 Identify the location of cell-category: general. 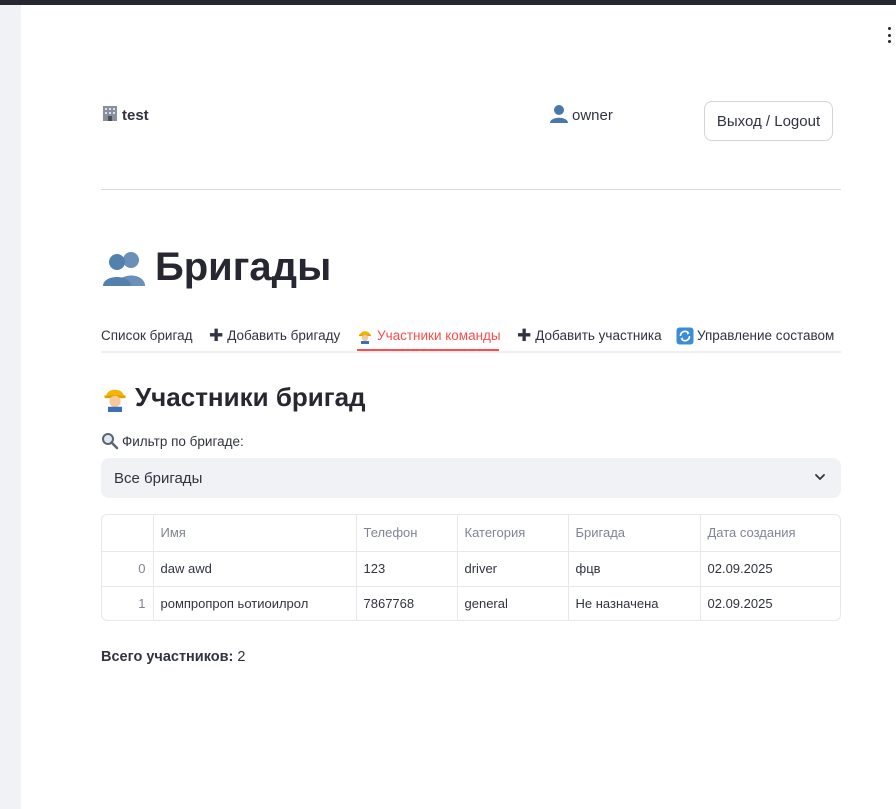
(513, 603).